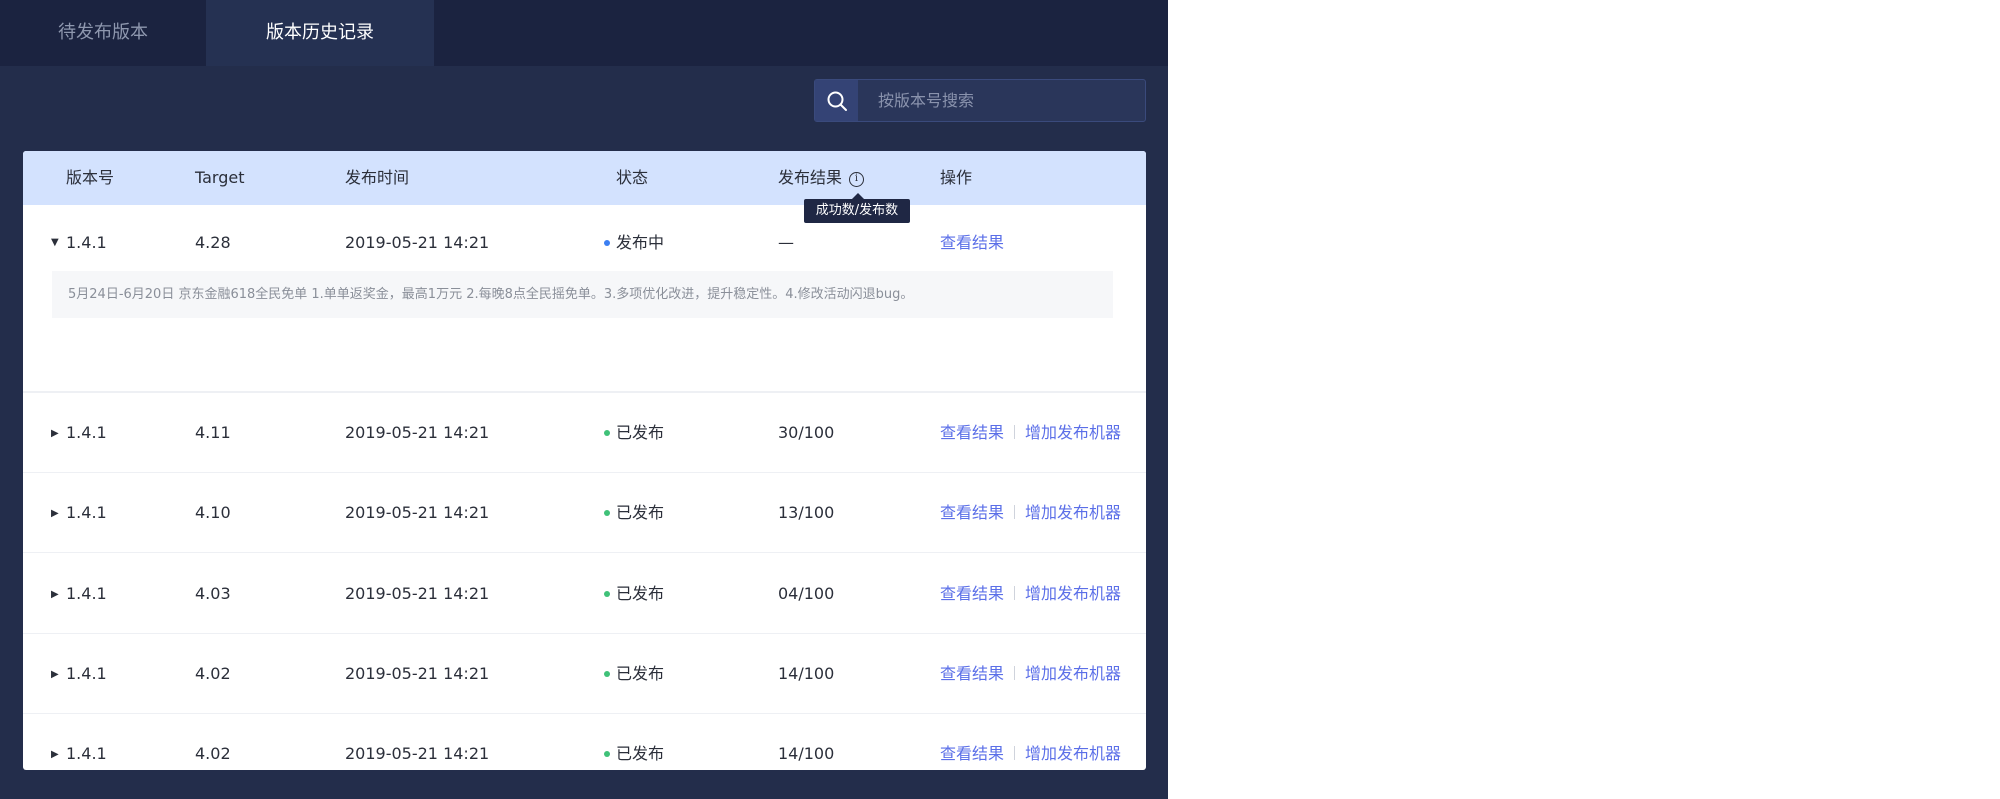 The width and height of the screenshot is (2000, 799). I want to click on search-button, so click(836, 100).